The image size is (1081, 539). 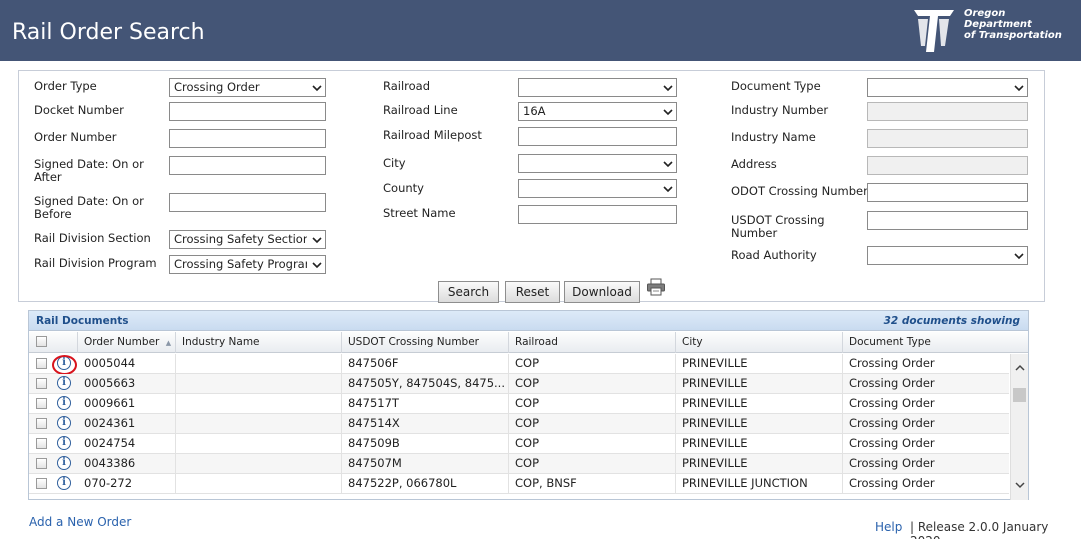 What do you see at coordinates (1019, 395) in the screenshot?
I see `scroll-thumb` at bounding box center [1019, 395].